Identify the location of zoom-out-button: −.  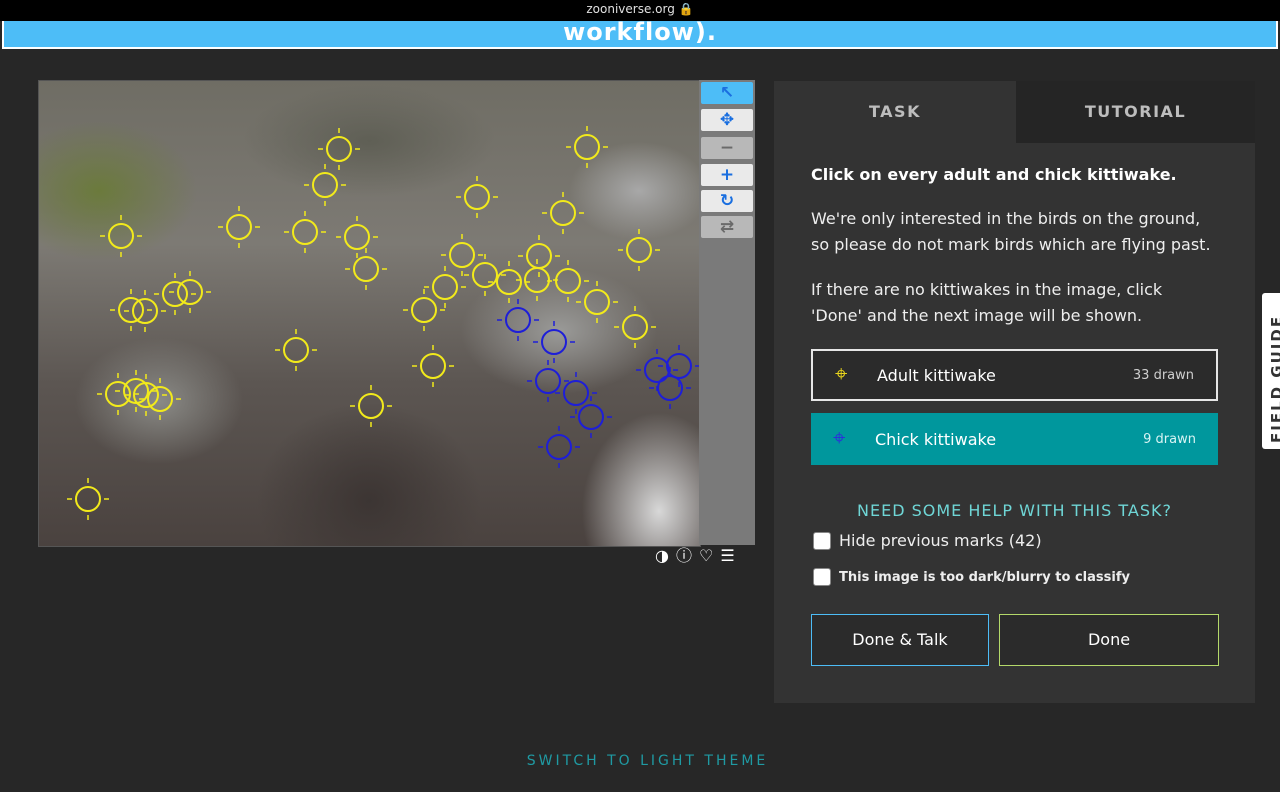
(727, 148).